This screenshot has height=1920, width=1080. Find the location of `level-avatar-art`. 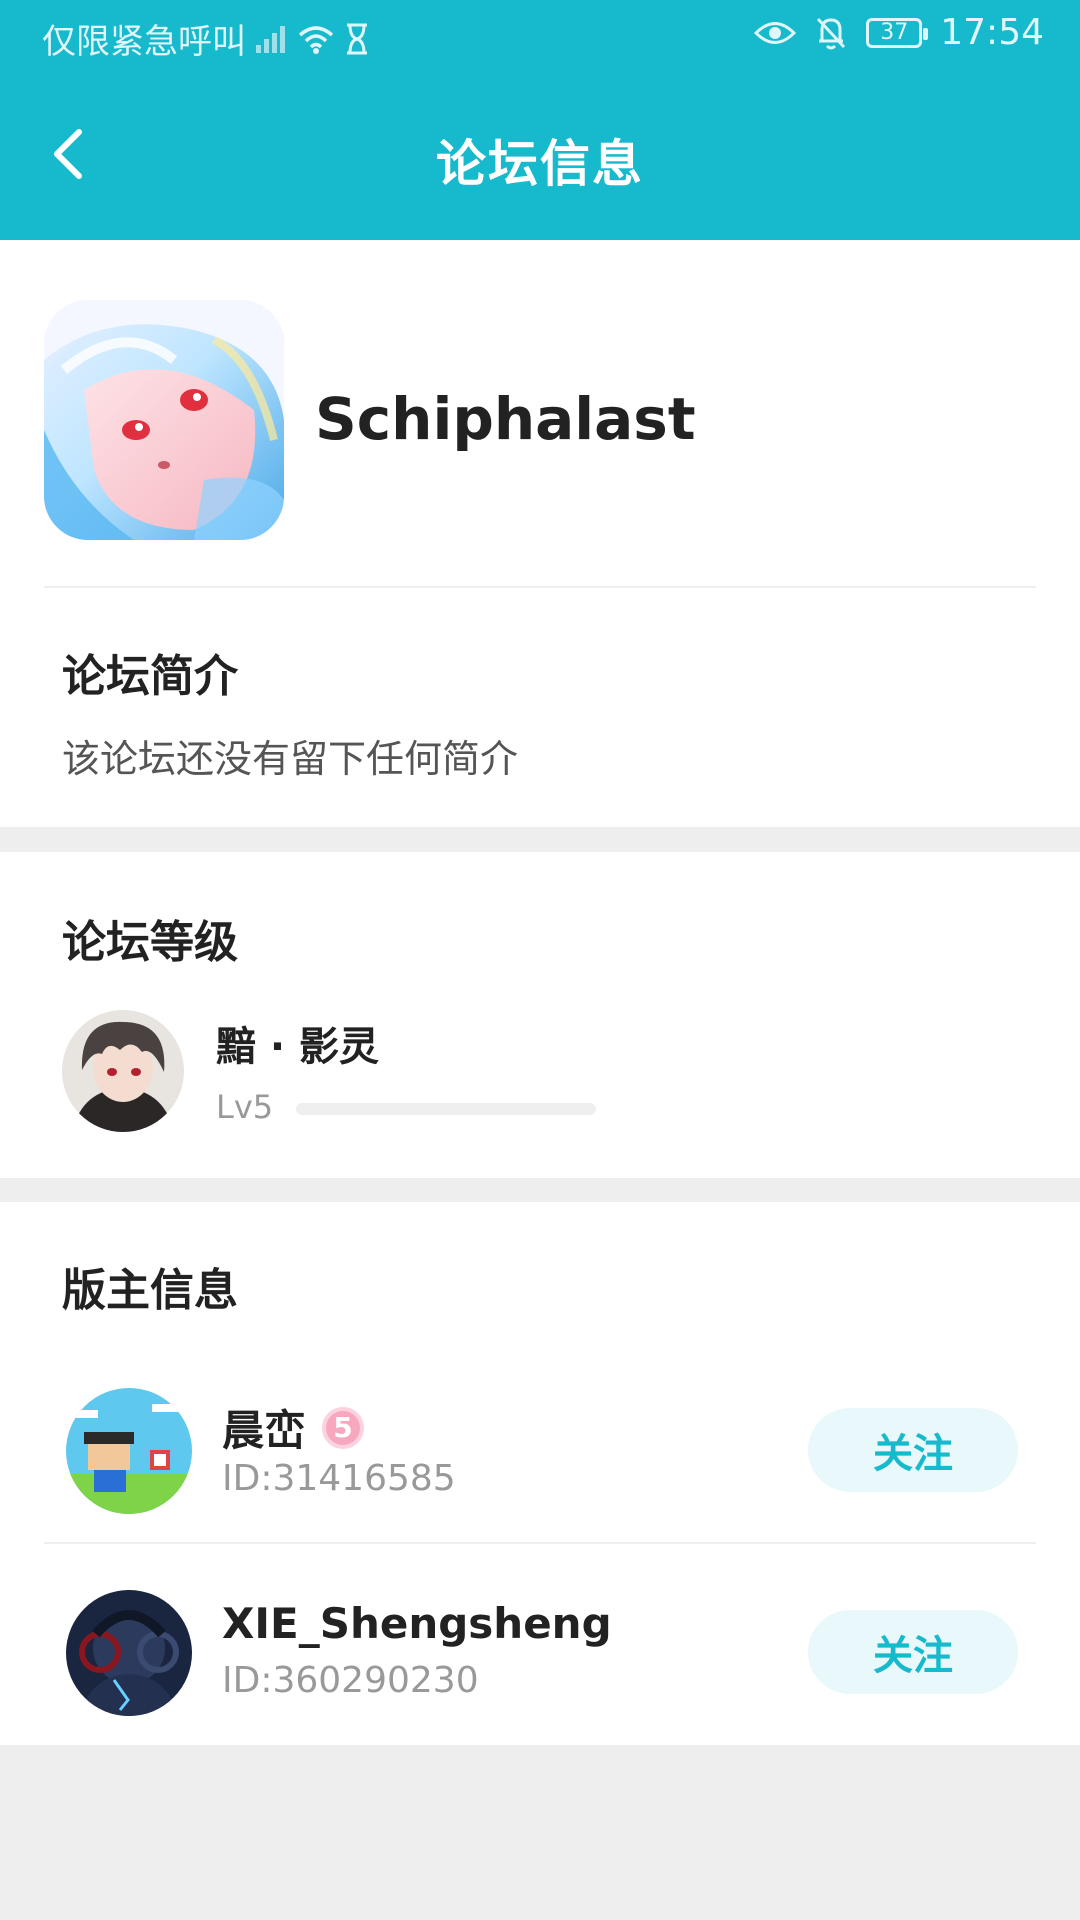

level-avatar-art is located at coordinates (123, 1071).